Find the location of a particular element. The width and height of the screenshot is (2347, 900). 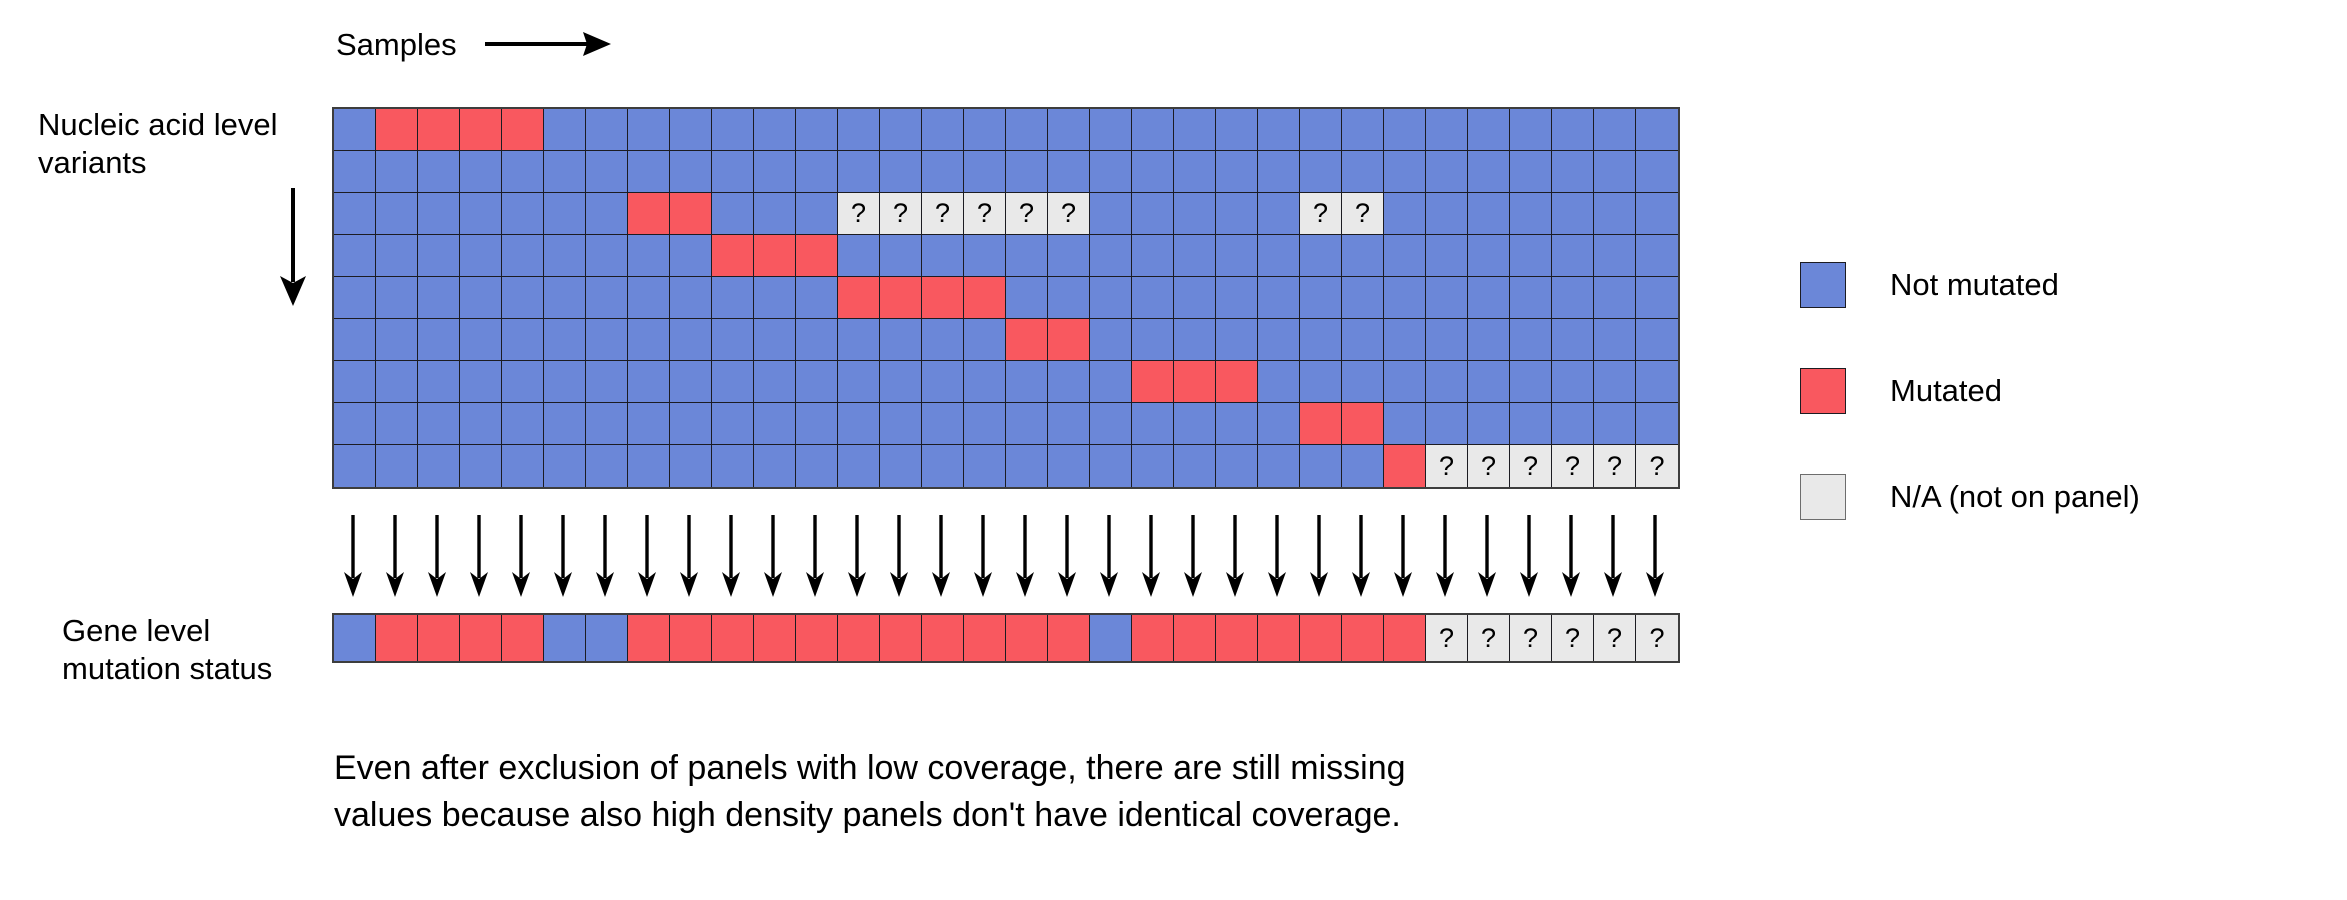

legend-swatch-blue is located at coordinates (1823, 285).